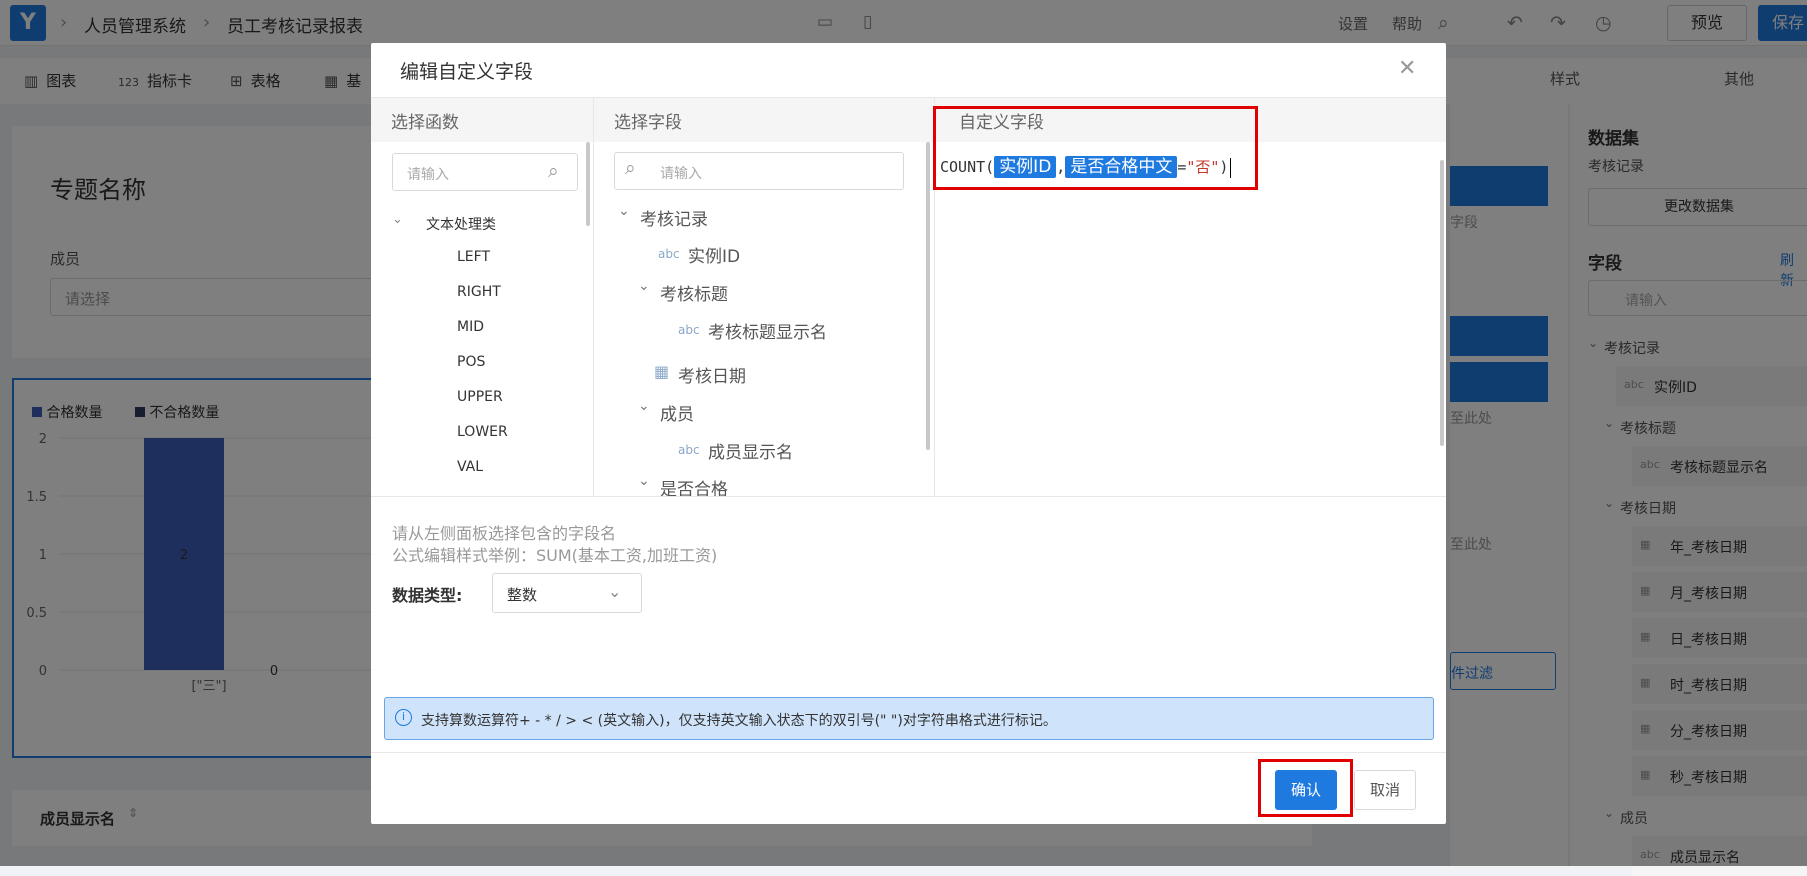 The image size is (1807, 876). Describe the element at coordinates (555, 555) in the screenshot. I see `hint-example: 公式编辑样式举例：SUM(基本工资,加班工资)` at that location.